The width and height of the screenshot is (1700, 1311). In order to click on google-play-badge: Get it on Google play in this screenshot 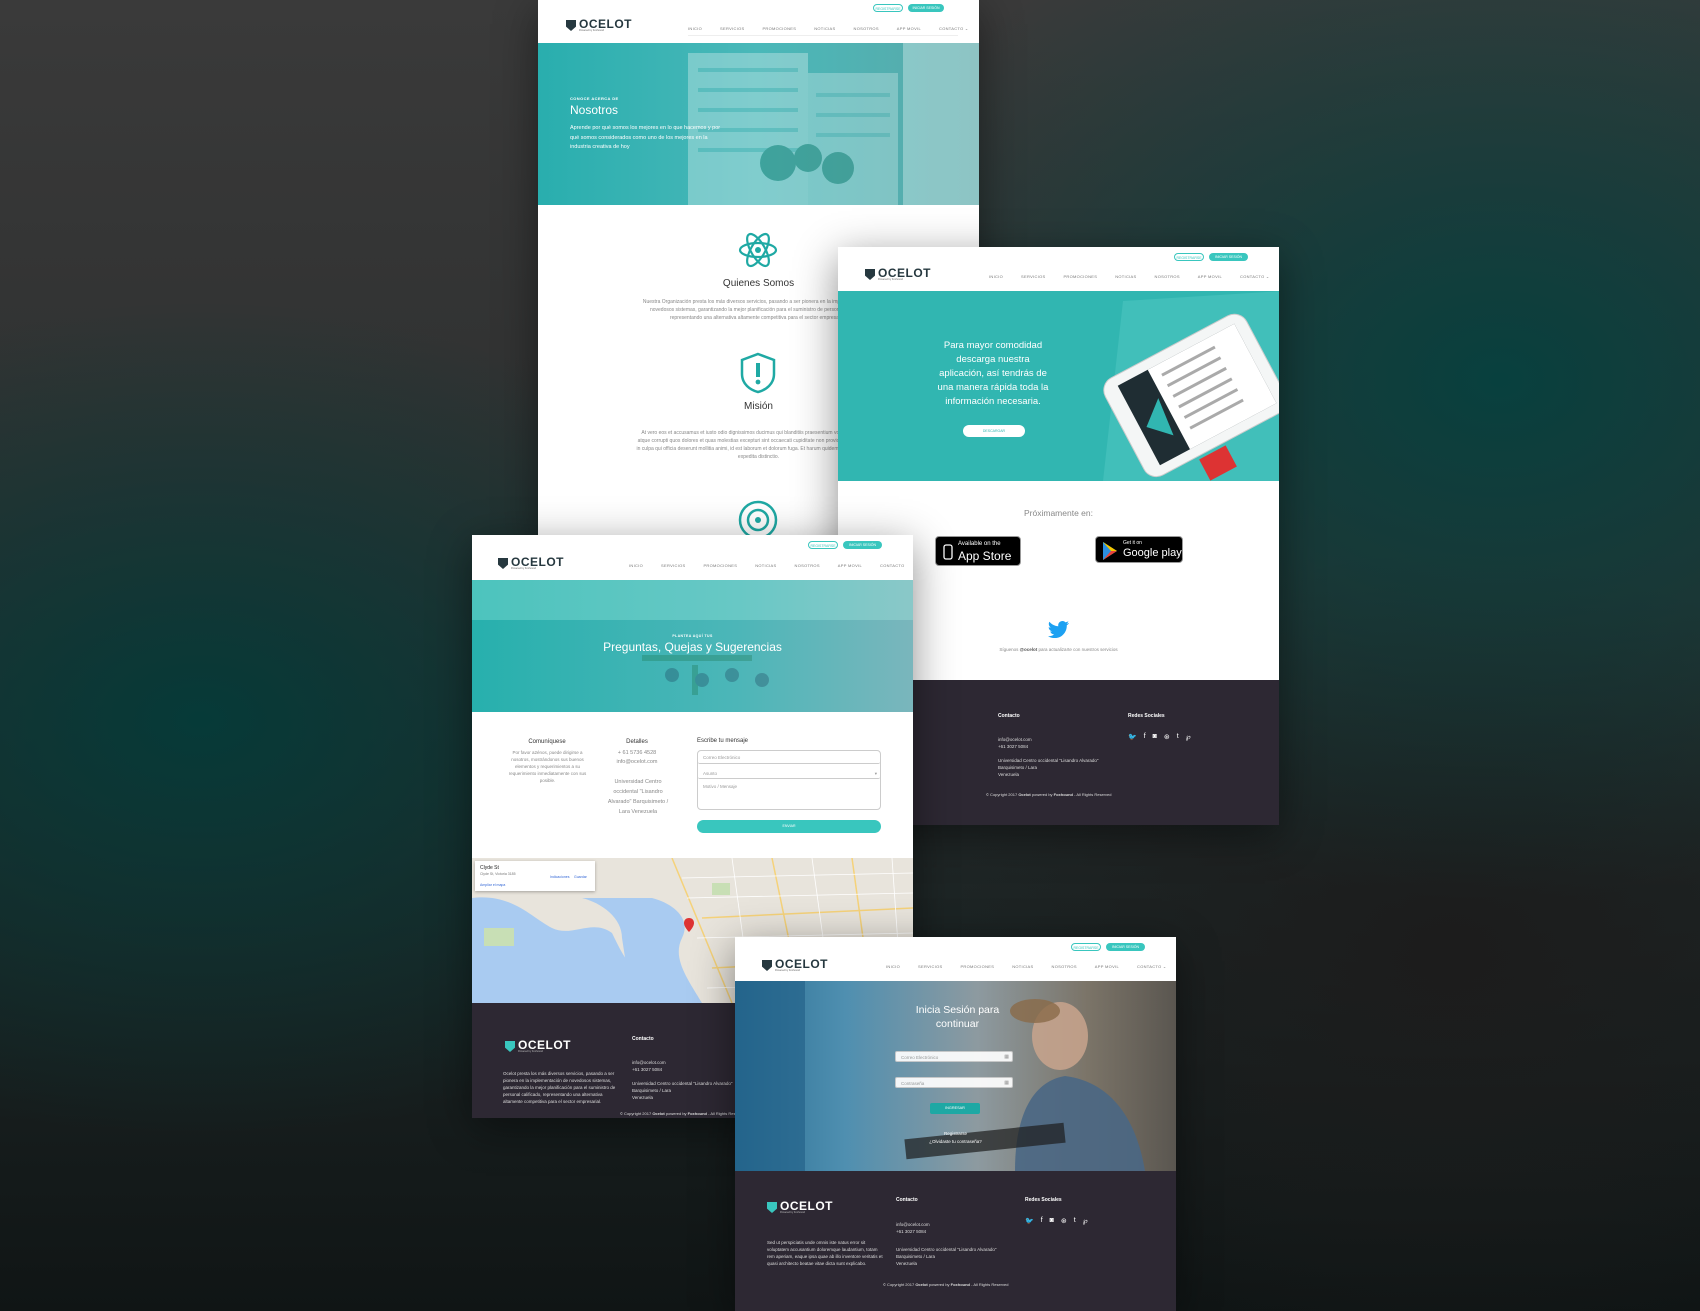, I will do `click(1139, 549)`.